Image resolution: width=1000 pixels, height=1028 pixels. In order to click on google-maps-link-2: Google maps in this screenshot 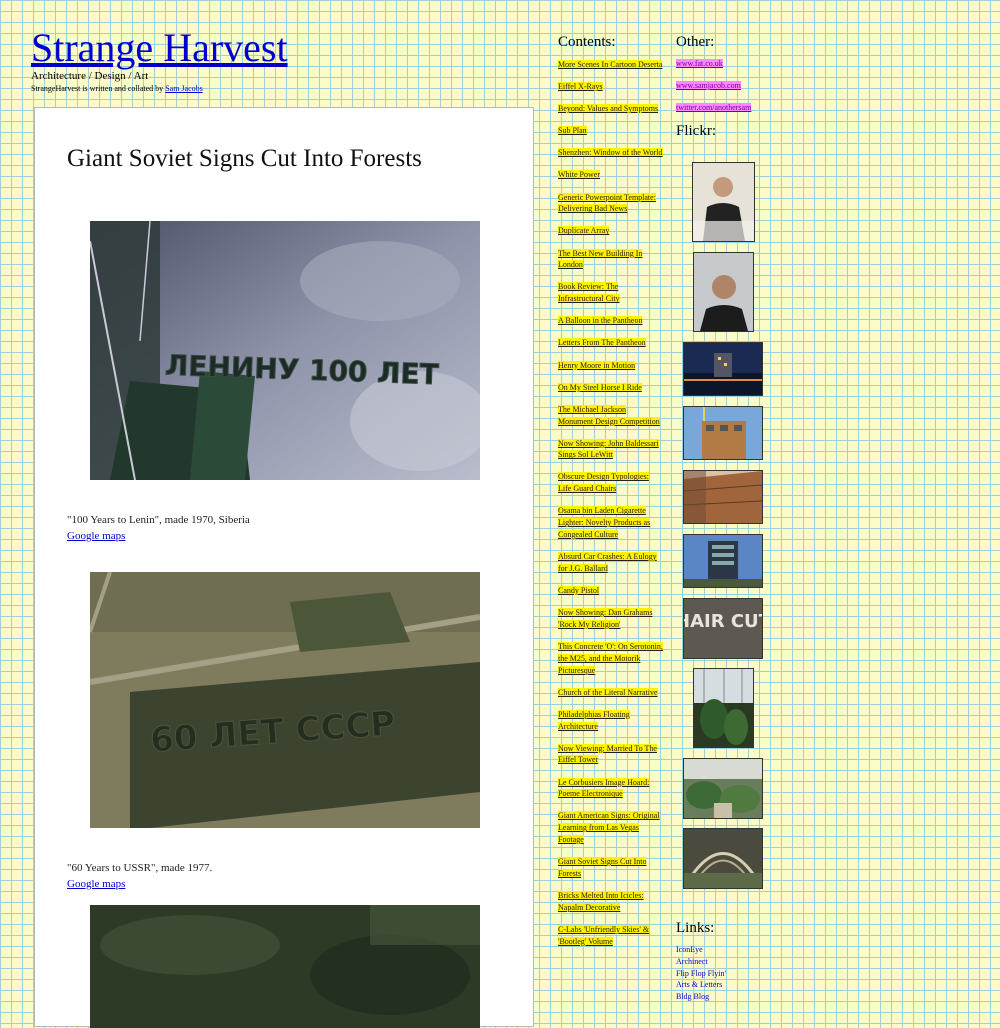, I will do `click(96, 884)`.